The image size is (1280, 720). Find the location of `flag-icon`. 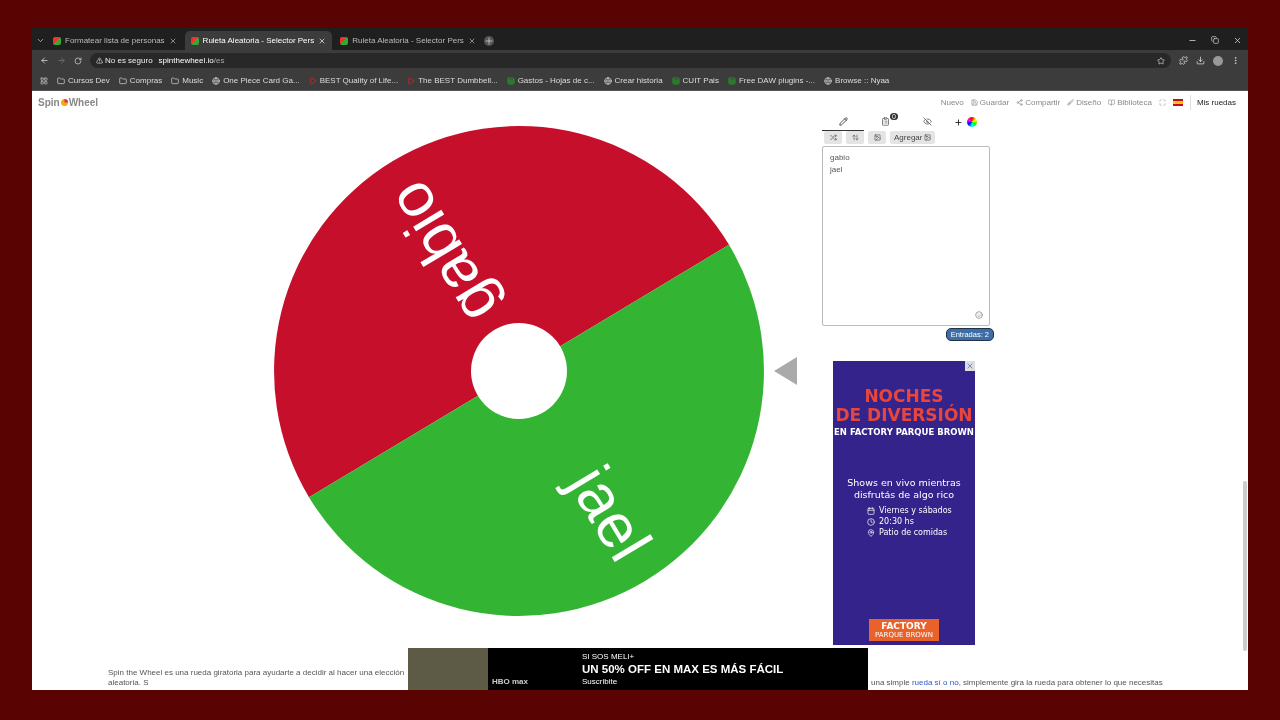

flag-icon is located at coordinates (1177, 102).